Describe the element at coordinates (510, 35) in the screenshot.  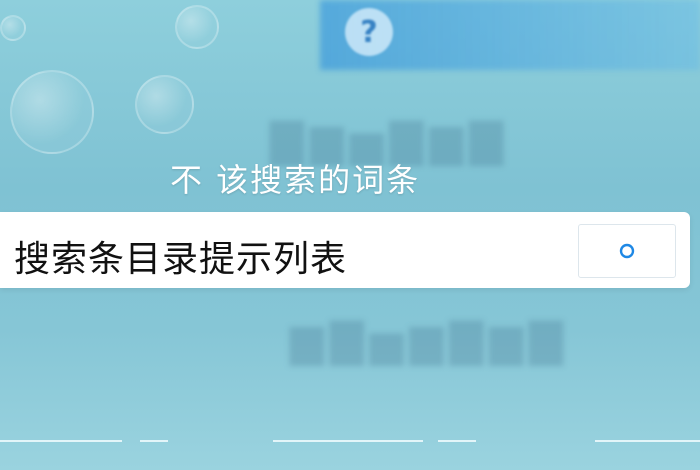
I see `top-blurred-banner` at that location.